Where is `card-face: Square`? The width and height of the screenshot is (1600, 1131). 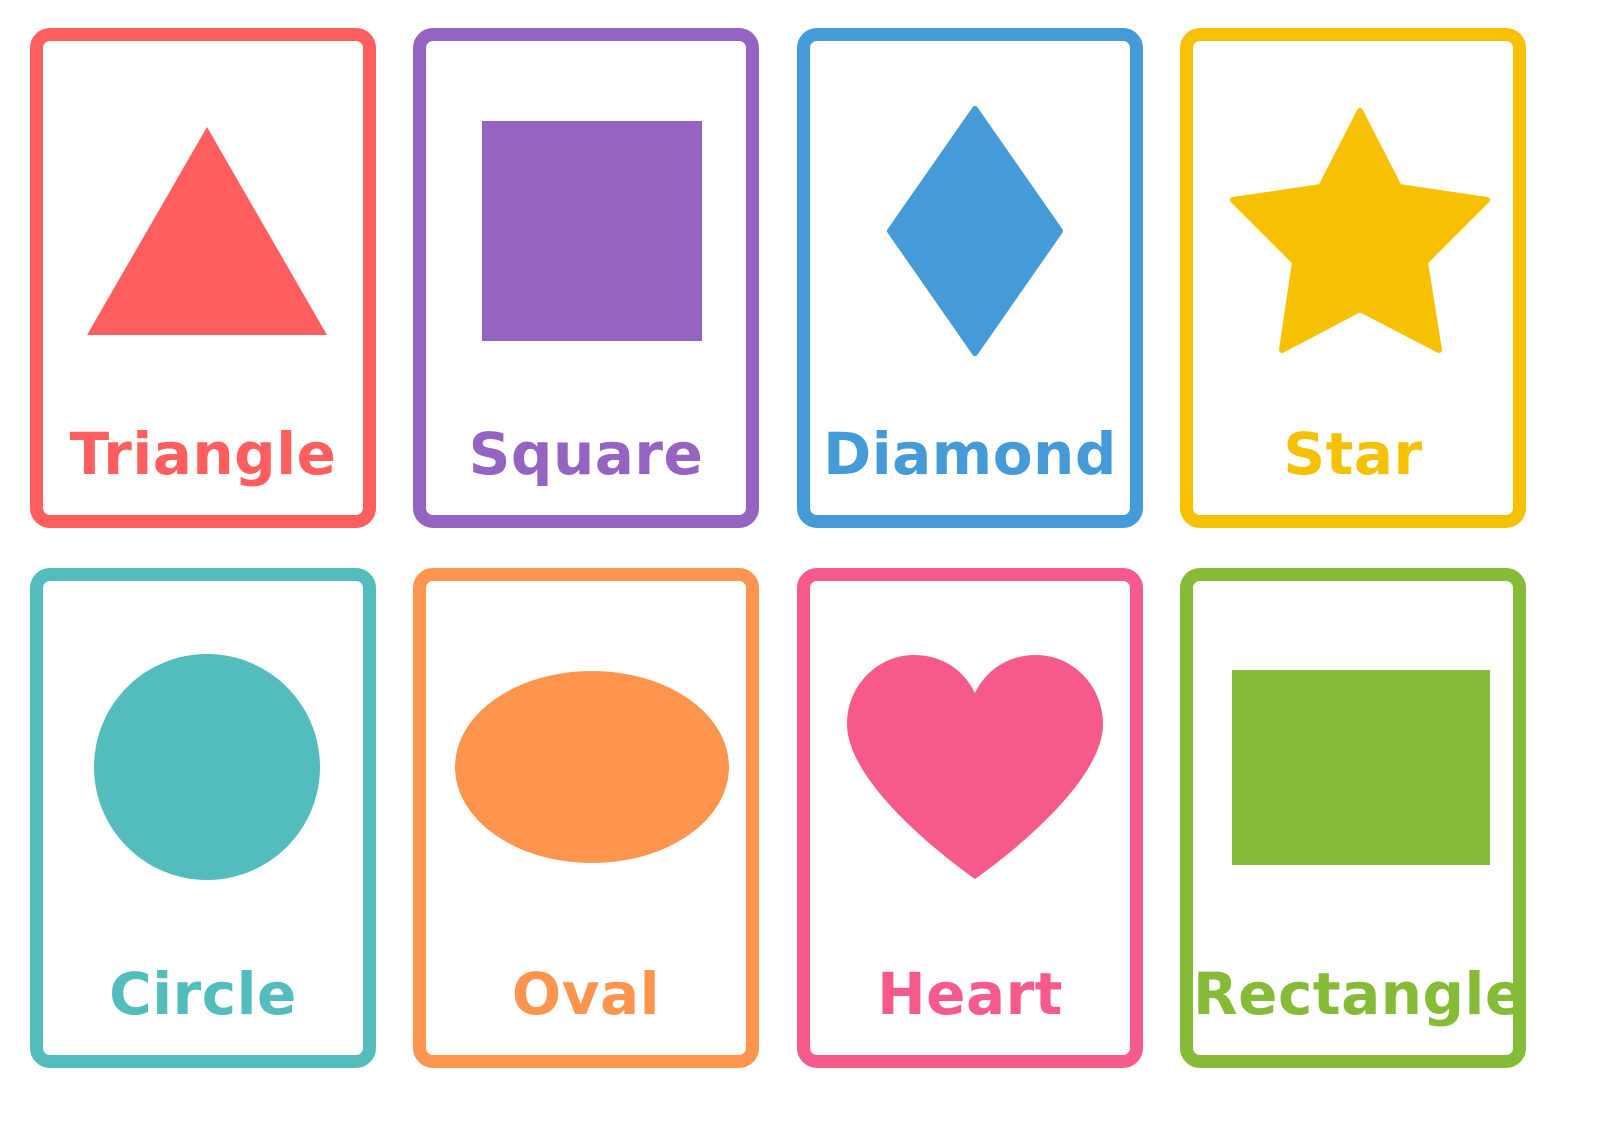
card-face: Square is located at coordinates (586, 278).